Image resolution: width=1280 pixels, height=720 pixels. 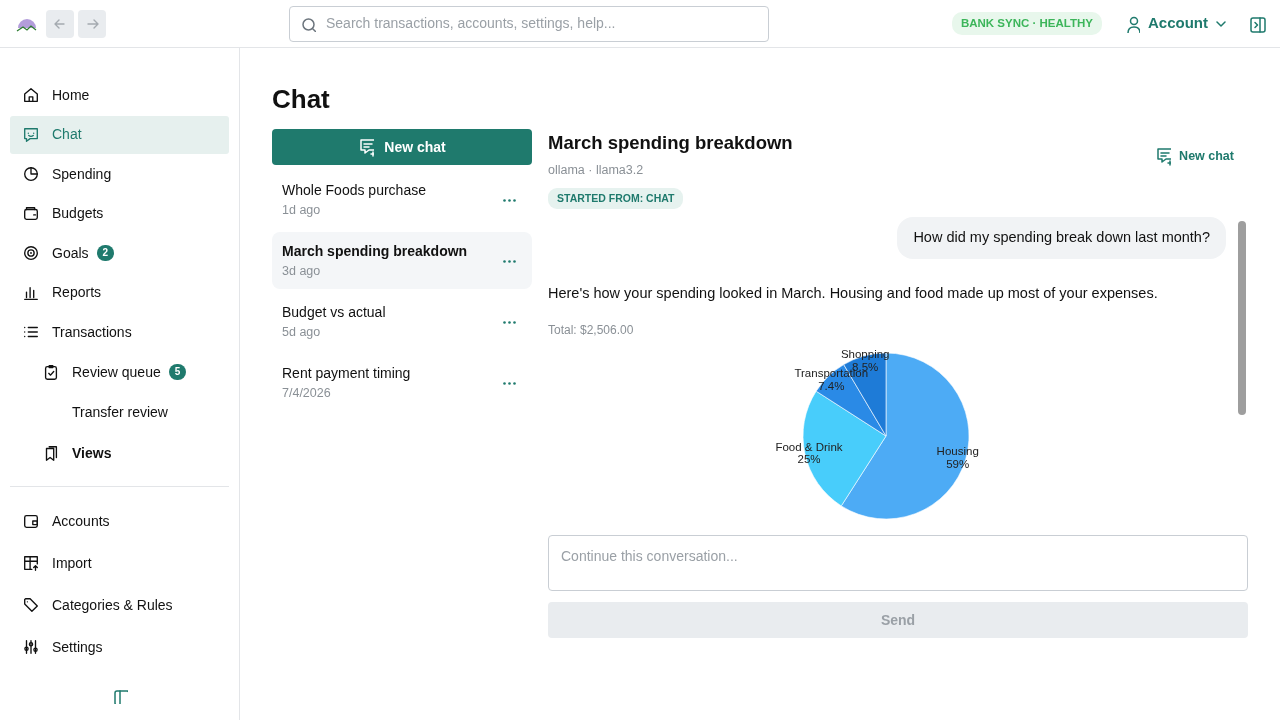 What do you see at coordinates (596, 170) in the screenshot?
I see `model-label: ollama · llama3.2` at bounding box center [596, 170].